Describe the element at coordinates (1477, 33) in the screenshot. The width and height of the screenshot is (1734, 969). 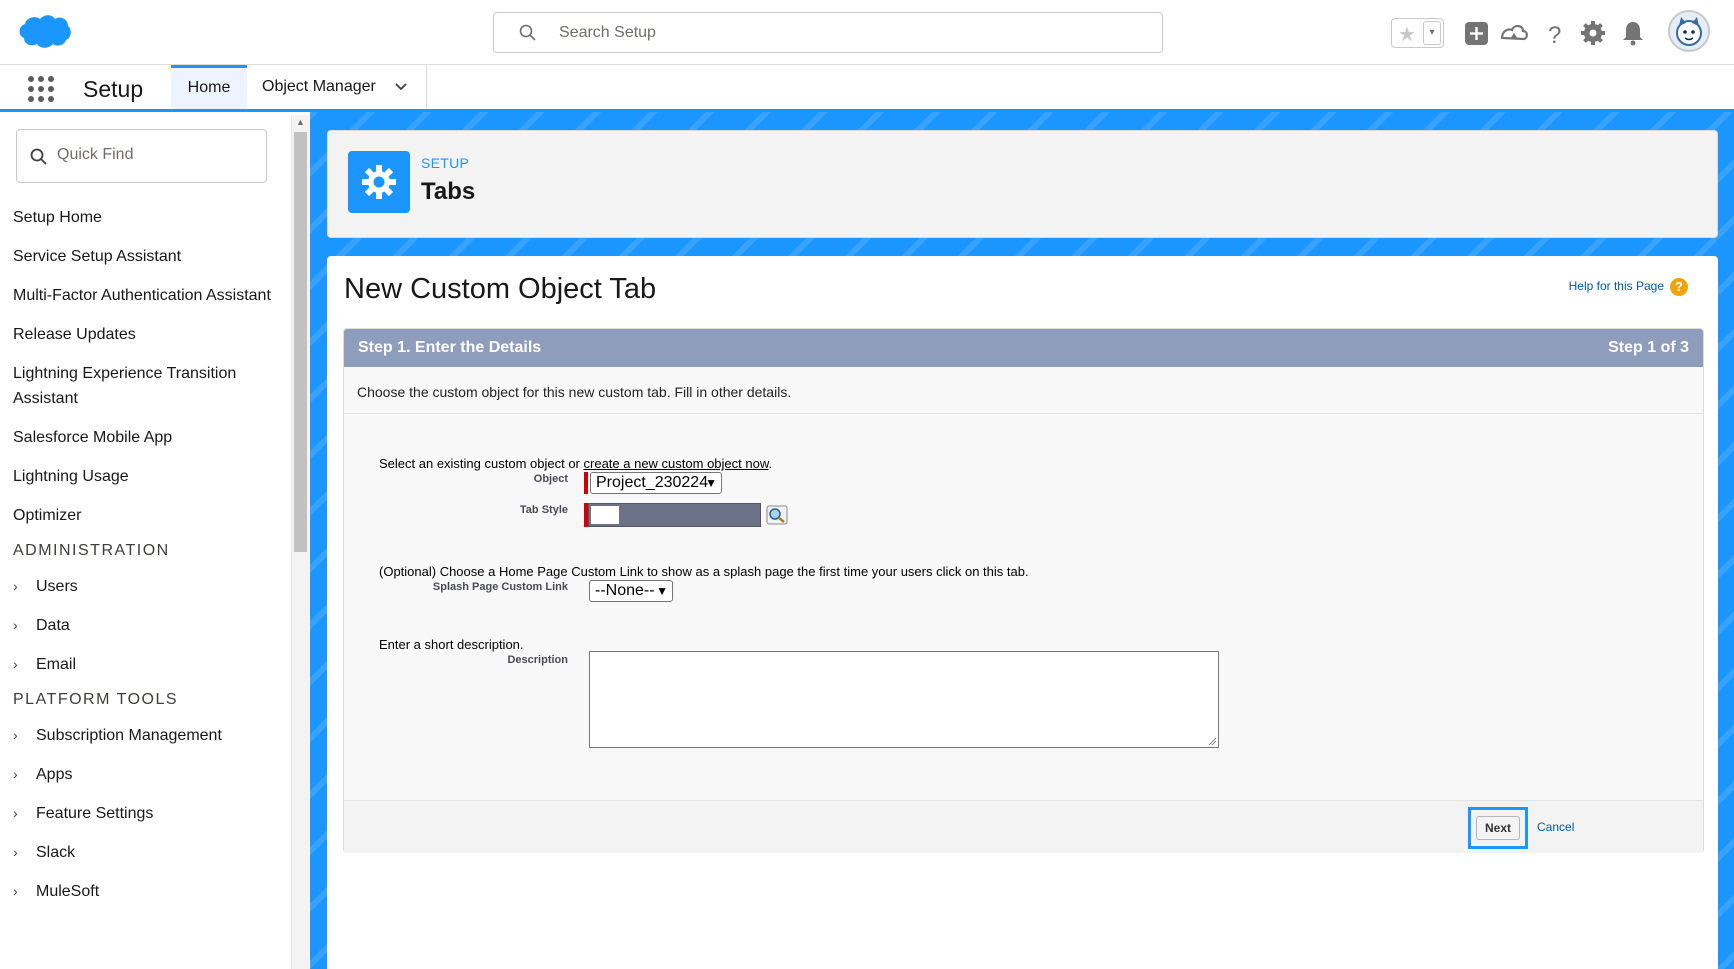
I see `global-actions-icon` at that location.